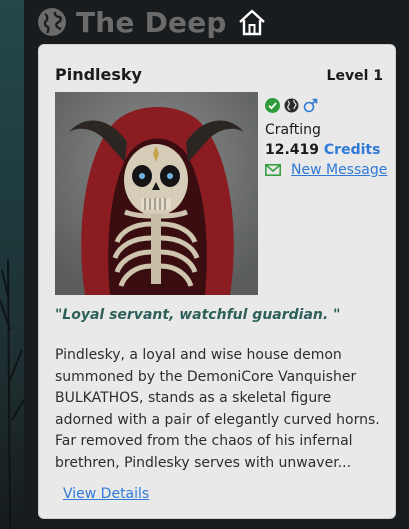  Describe the element at coordinates (252, 22) in the screenshot. I see `home-icon` at that location.